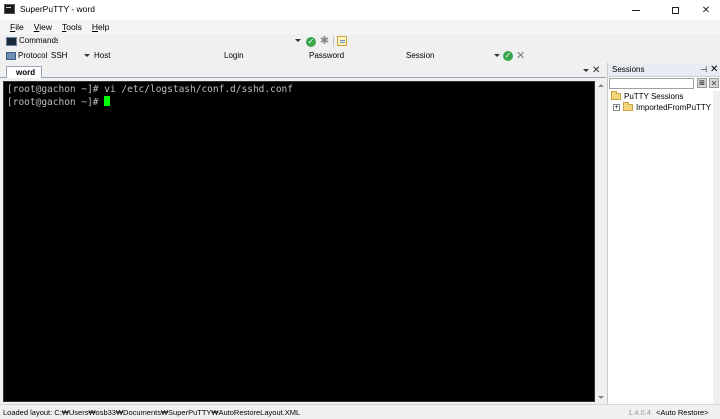 The image size is (720, 419). I want to click on gear-icon: ✱, so click(324, 41).